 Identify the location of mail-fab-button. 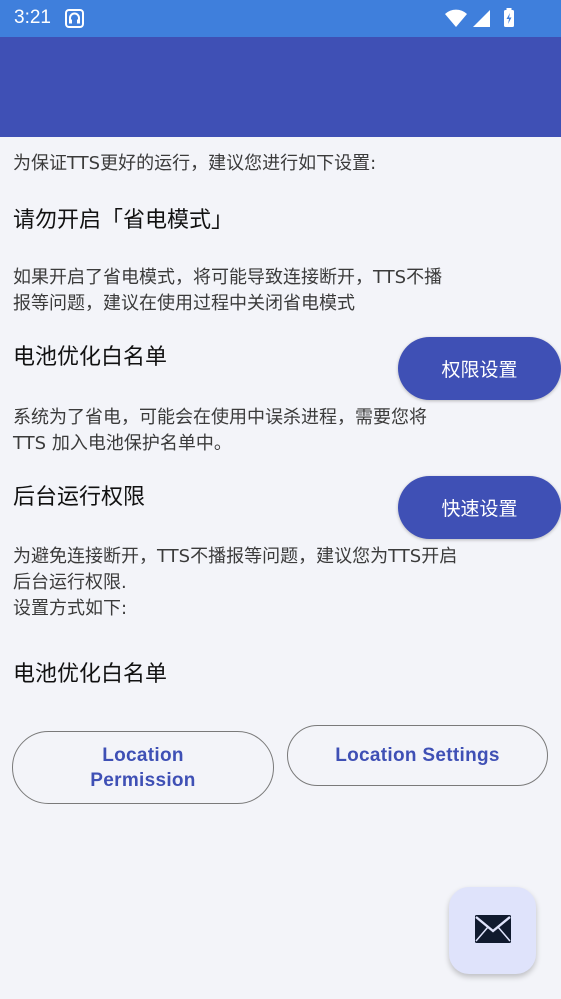
(492, 930).